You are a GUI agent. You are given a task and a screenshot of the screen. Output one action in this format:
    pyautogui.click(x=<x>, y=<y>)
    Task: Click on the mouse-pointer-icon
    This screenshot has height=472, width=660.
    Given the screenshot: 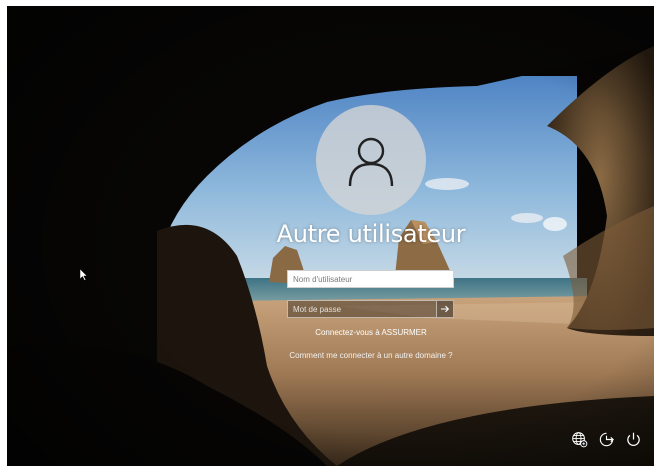 What is the action you would take?
    pyautogui.click(x=84, y=275)
    